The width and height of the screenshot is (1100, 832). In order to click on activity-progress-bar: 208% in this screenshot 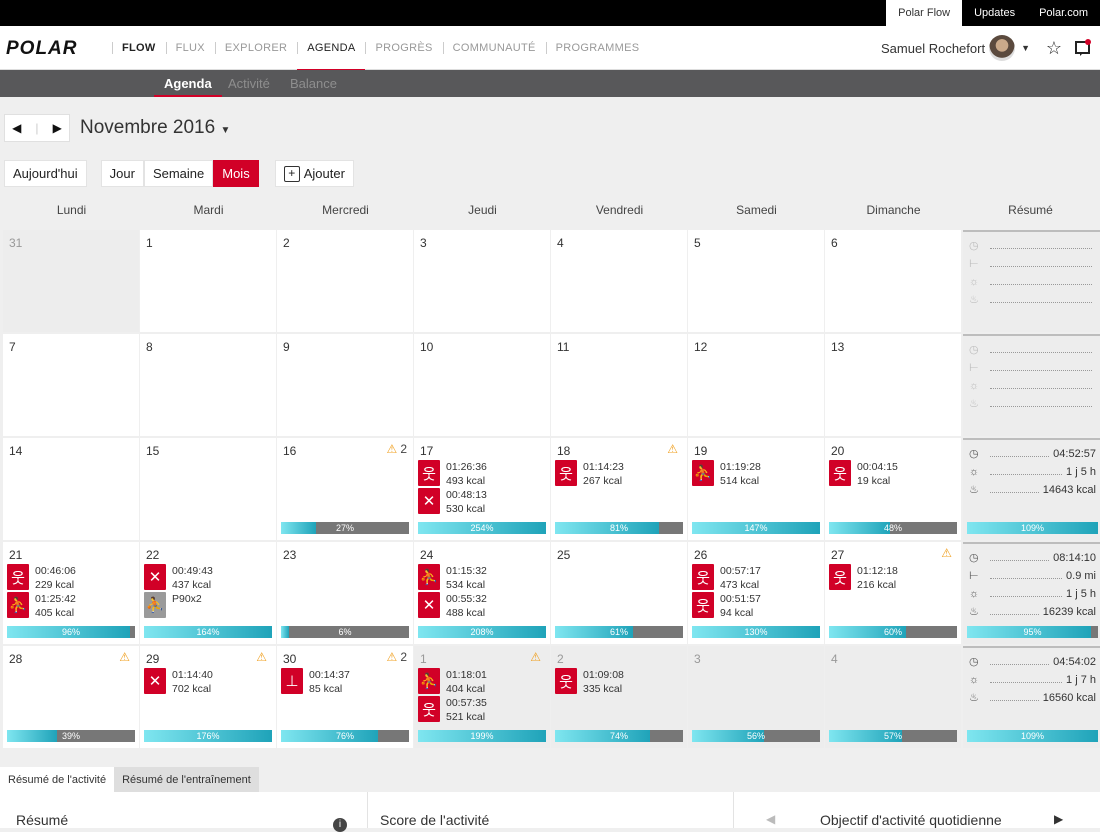, I will do `click(482, 632)`.